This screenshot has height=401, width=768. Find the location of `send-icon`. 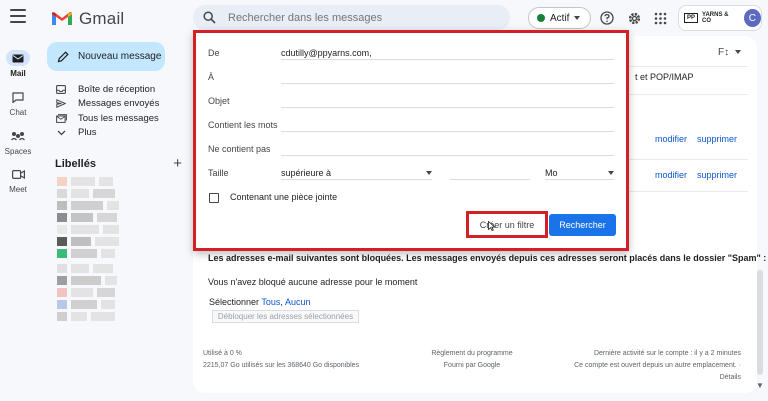

send-icon is located at coordinates (61, 104).